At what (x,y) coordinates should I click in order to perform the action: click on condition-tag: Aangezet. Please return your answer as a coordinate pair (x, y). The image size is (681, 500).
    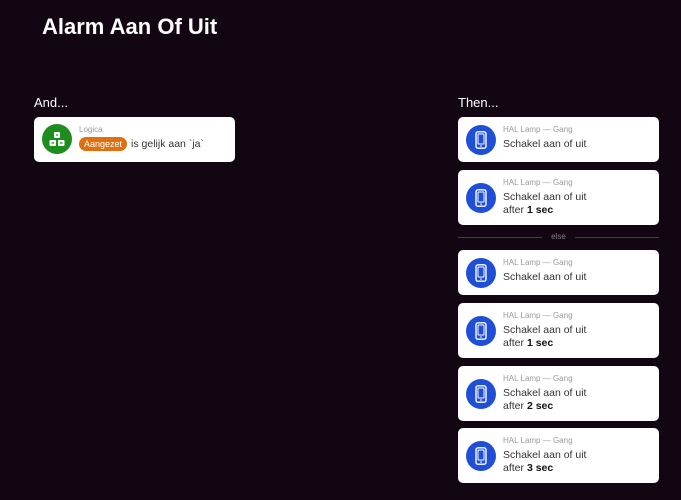
    Looking at the image, I should click on (103, 144).